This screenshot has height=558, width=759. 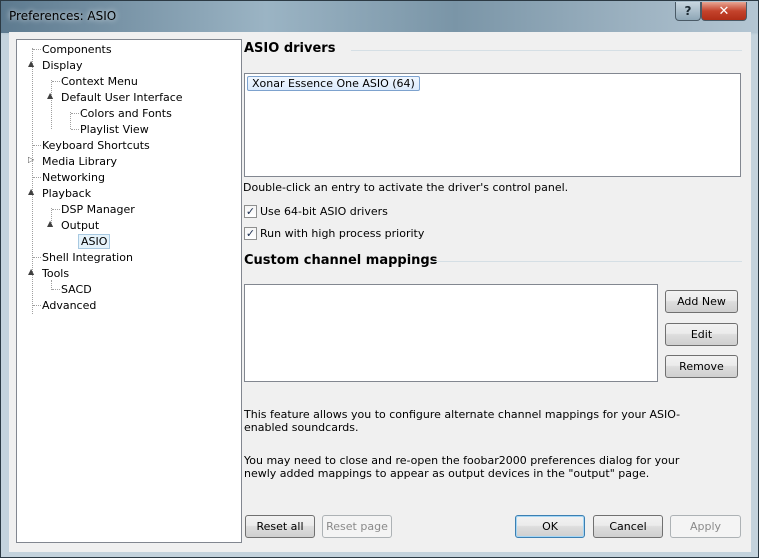 I want to click on tree-item-playlist-view: Playlist View, so click(x=114, y=129).